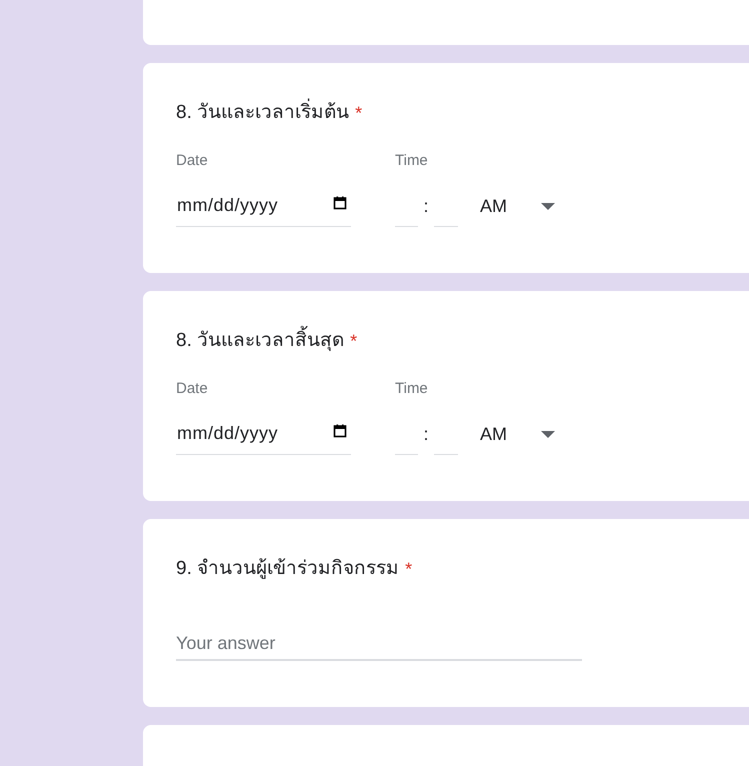 This screenshot has height=766, width=749. What do you see at coordinates (379, 644) in the screenshot?
I see `answer-field: Your answer` at bounding box center [379, 644].